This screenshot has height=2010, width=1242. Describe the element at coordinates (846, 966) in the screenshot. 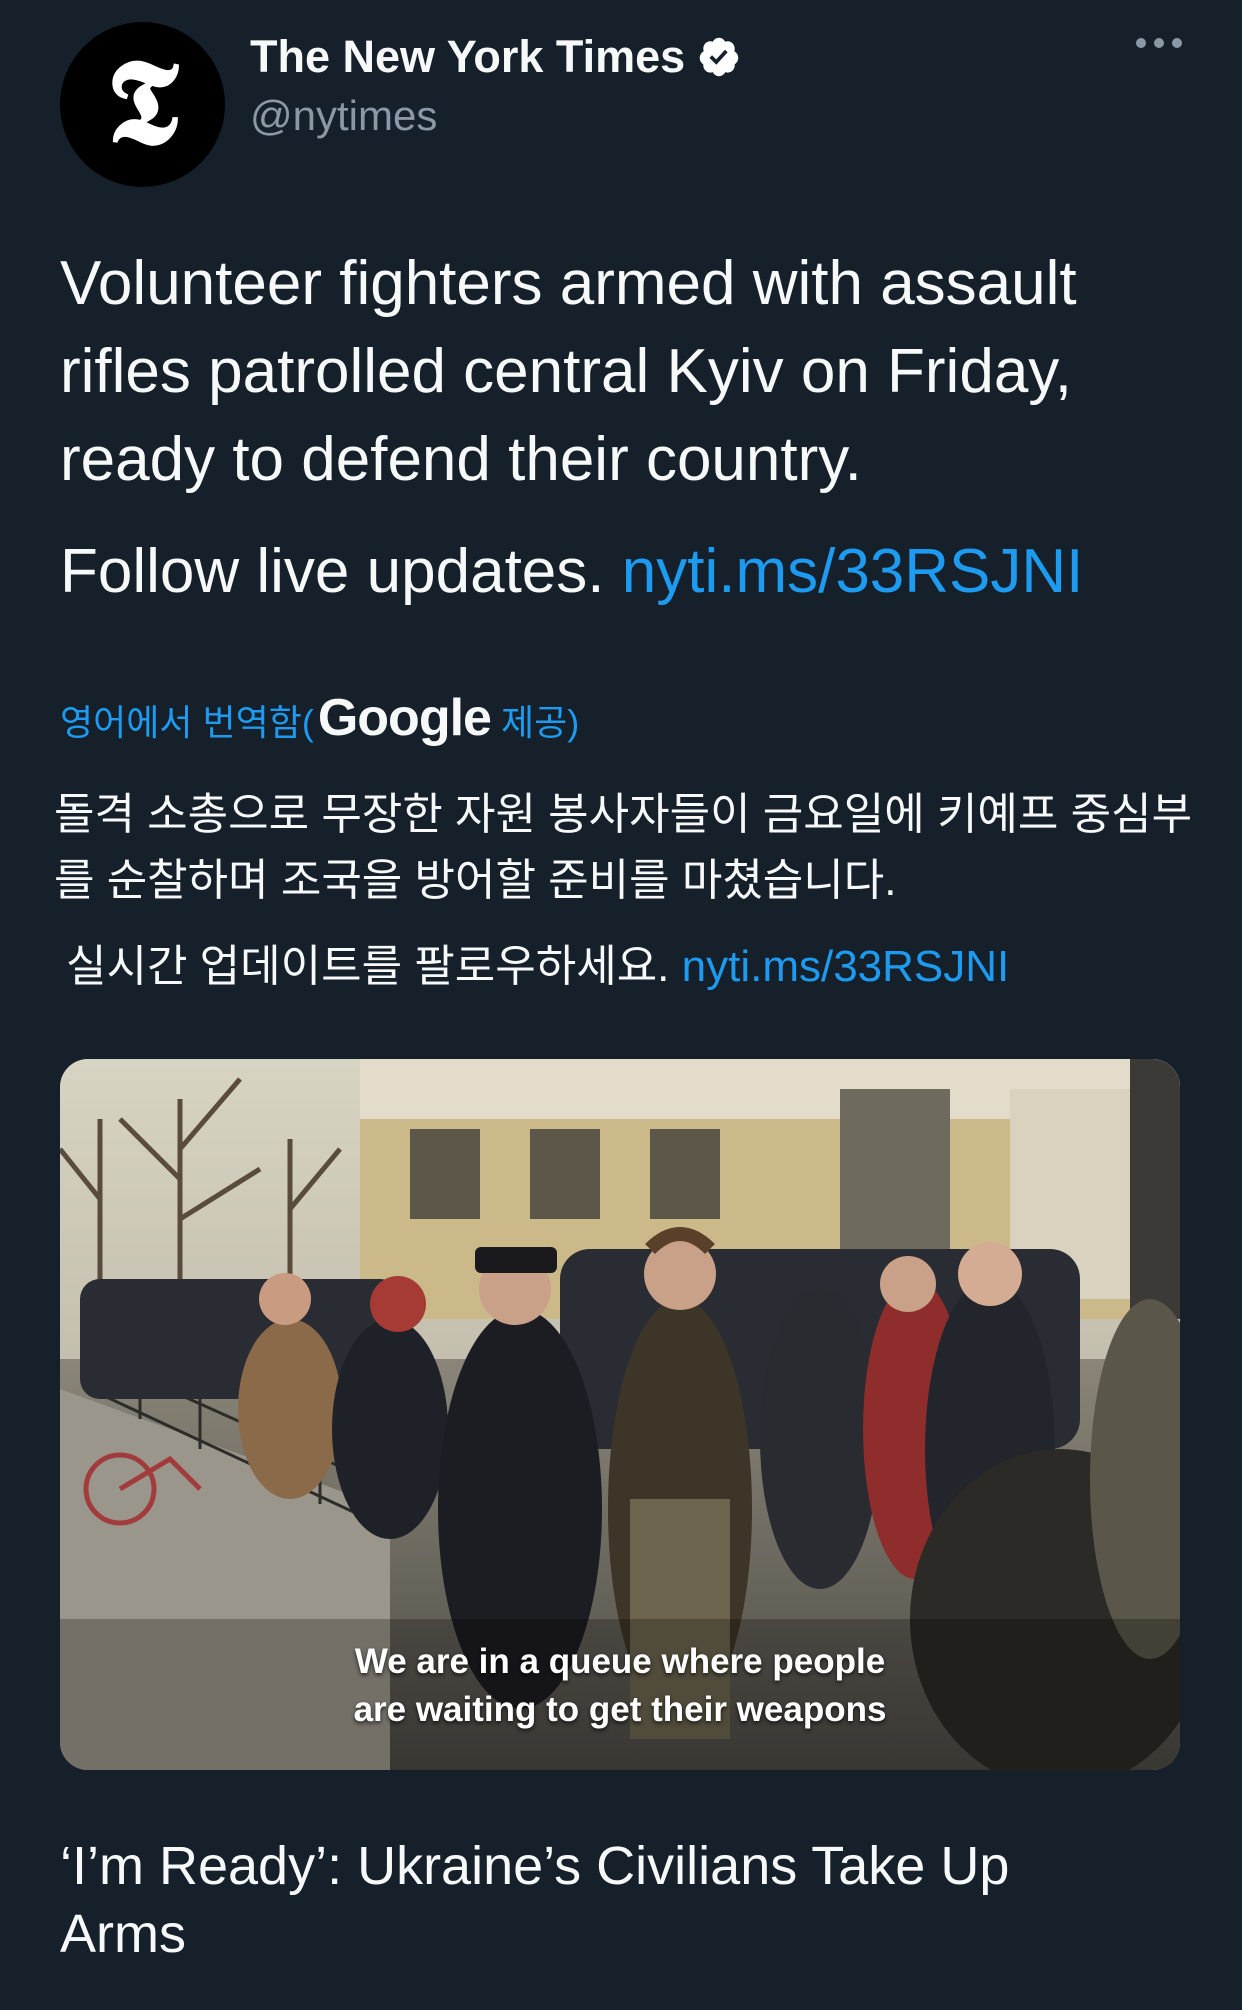

I see `translated-link: nyti.ms/33RSJNI` at that location.